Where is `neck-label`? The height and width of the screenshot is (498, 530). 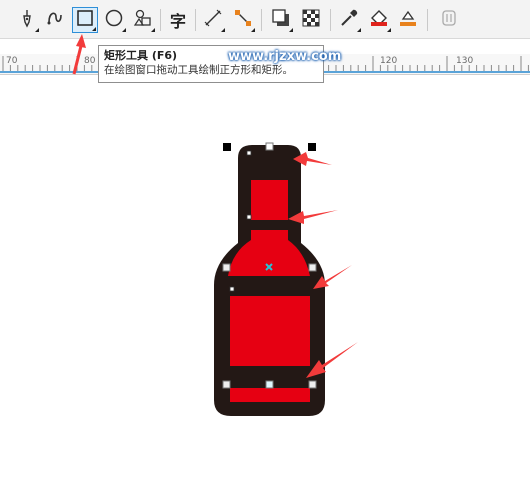
neck-label is located at coordinates (269, 200).